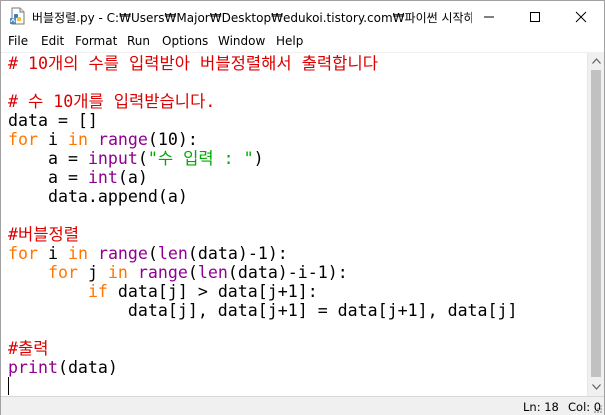 The height and width of the screenshot is (415, 605). I want to click on code-token-default: (data)-1):, so click(237, 253).